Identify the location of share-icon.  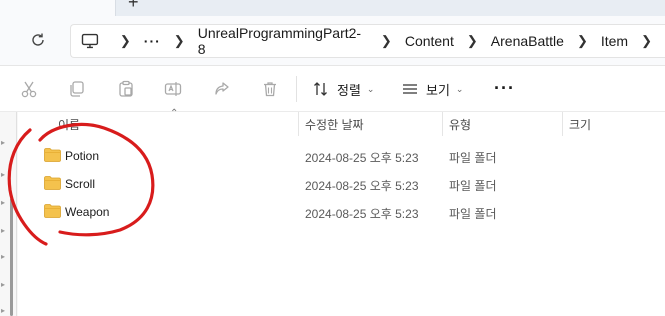
(222, 89).